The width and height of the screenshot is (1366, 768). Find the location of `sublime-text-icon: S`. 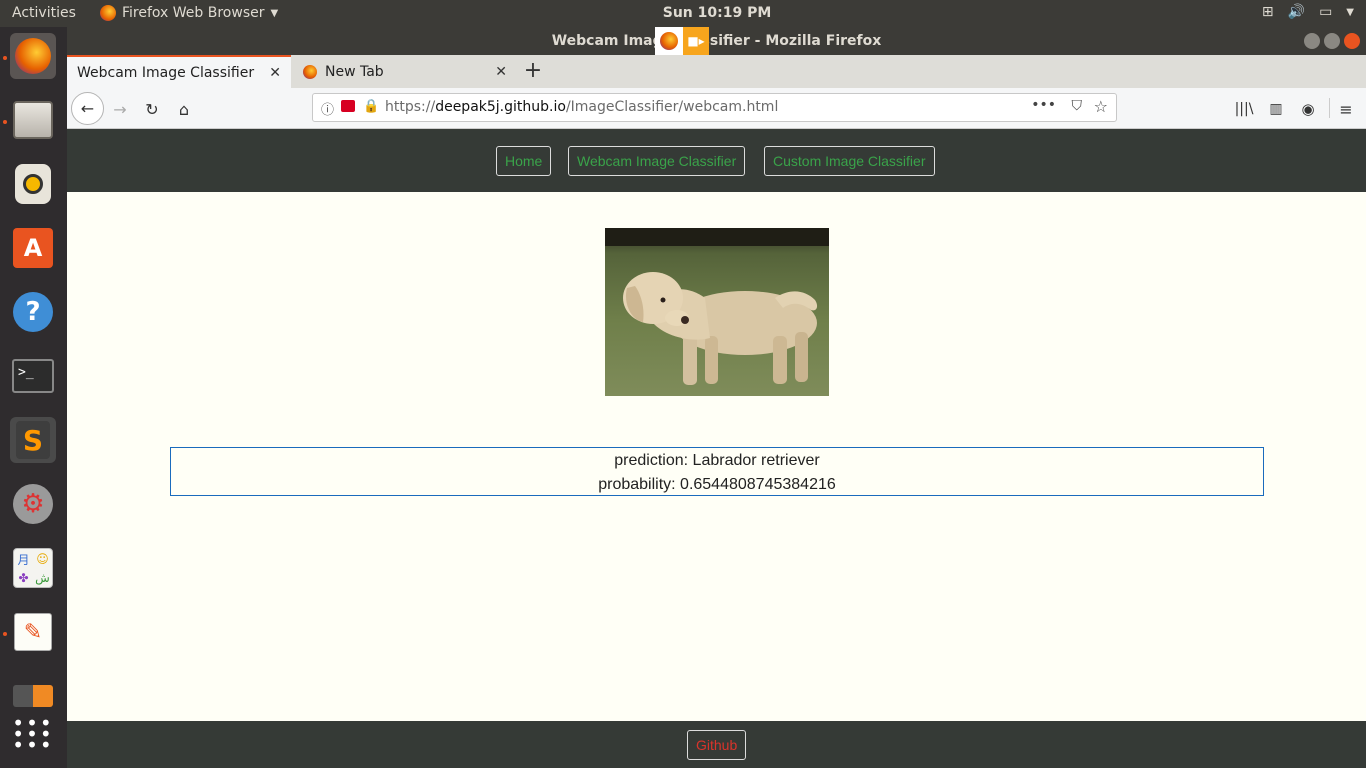

sublime-text-icon: S is located at coordinates (33, 440).